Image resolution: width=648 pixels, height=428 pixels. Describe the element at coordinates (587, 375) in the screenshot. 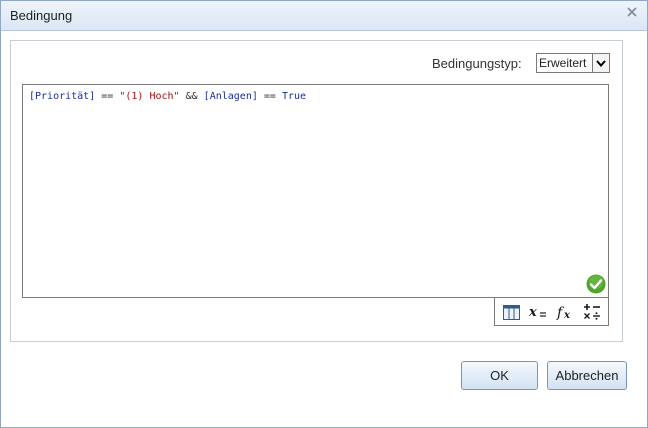

I see `cancel-button: Abbrechen` at that location.